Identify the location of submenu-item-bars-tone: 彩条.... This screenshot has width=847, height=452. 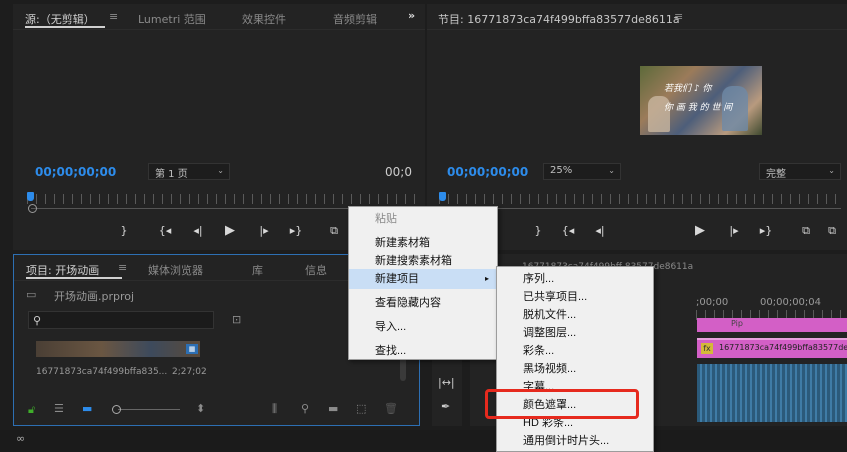
(575, 351).